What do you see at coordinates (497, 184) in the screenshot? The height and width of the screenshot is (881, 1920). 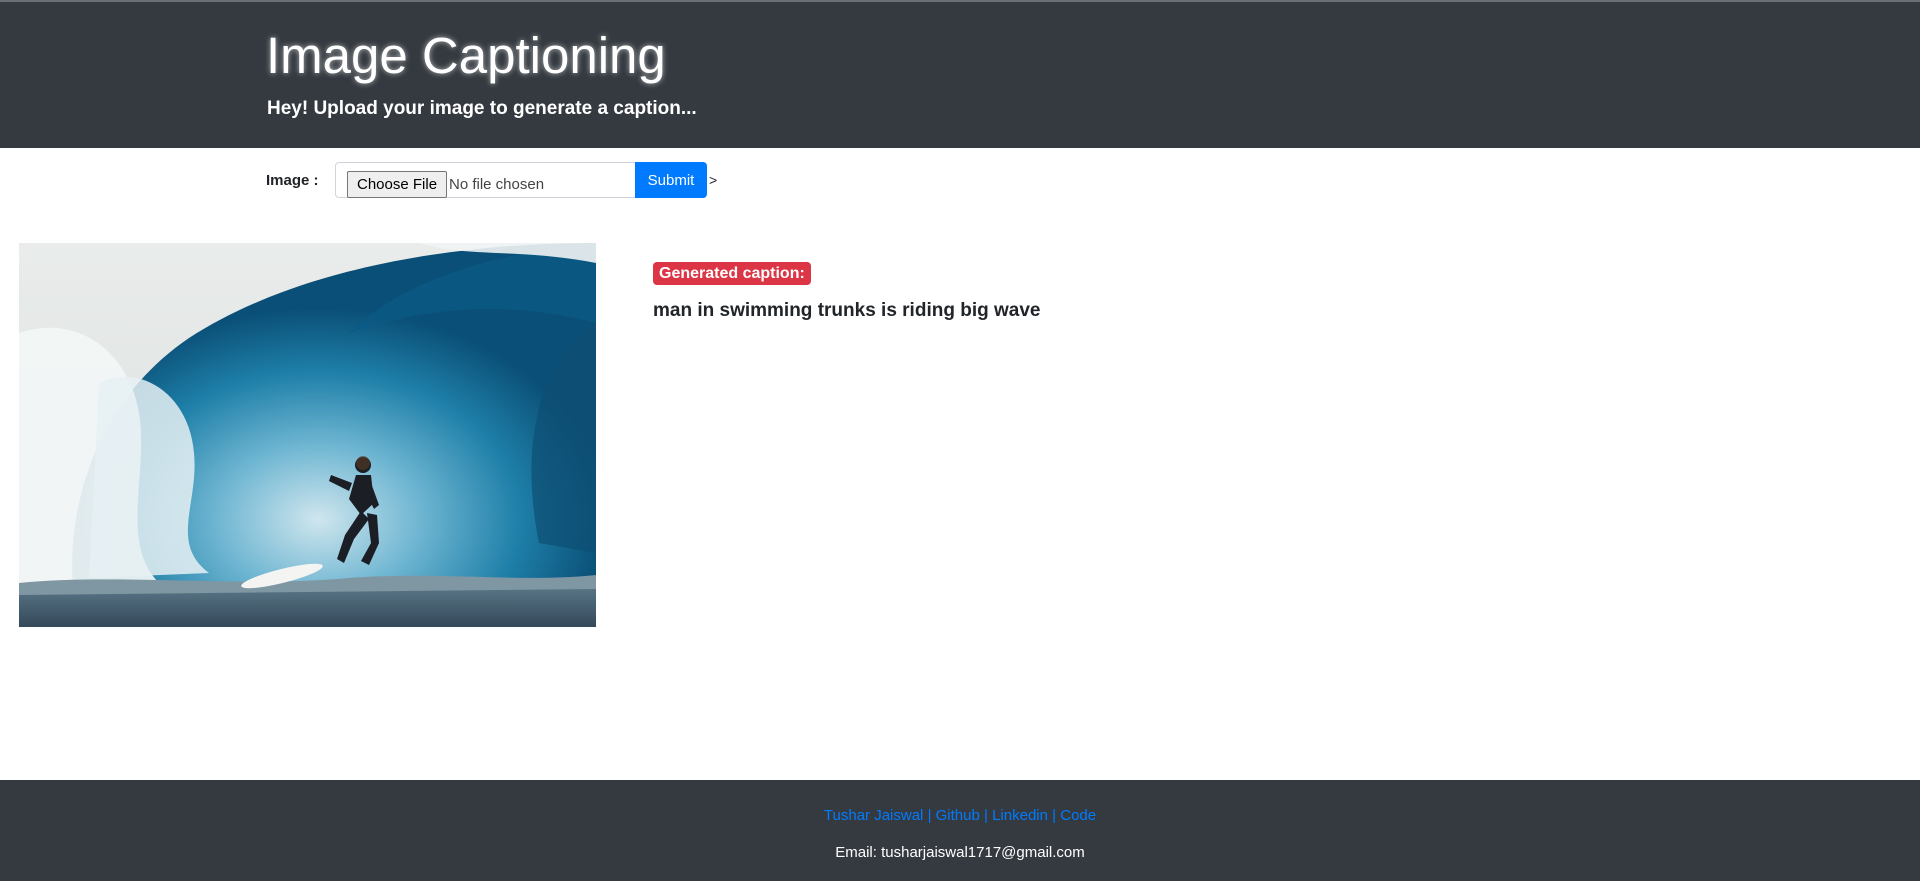 I see `file-status-text: No file chosen` at bounding box center [497, 184].